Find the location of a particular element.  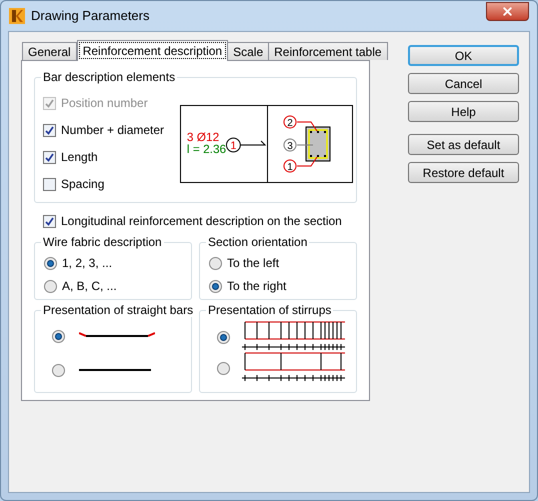

checkbox-label: Longitudinal reinforcement description on the section is located at coordinates (201, 221).